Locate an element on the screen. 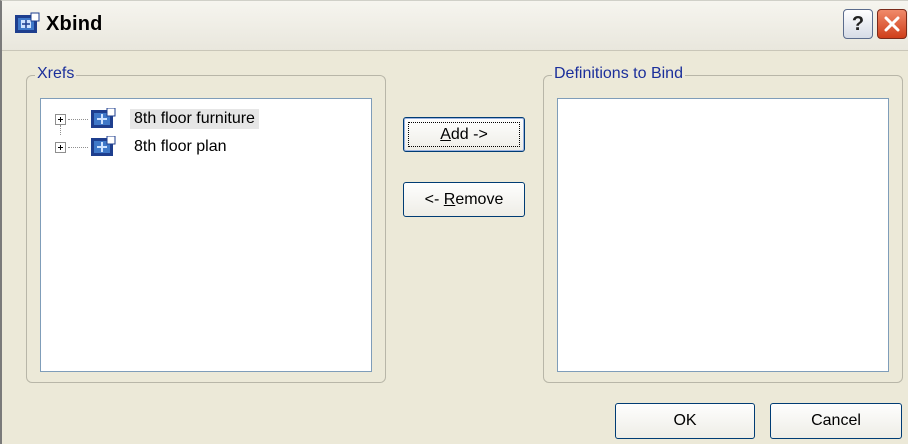  tree-item-xref: 8th floor plan is located at coordinates (143, 147).